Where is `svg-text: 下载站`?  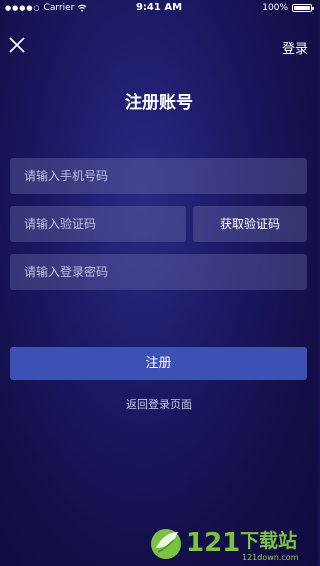
svg-text: 下载站 is located at coordinates (268, 540).